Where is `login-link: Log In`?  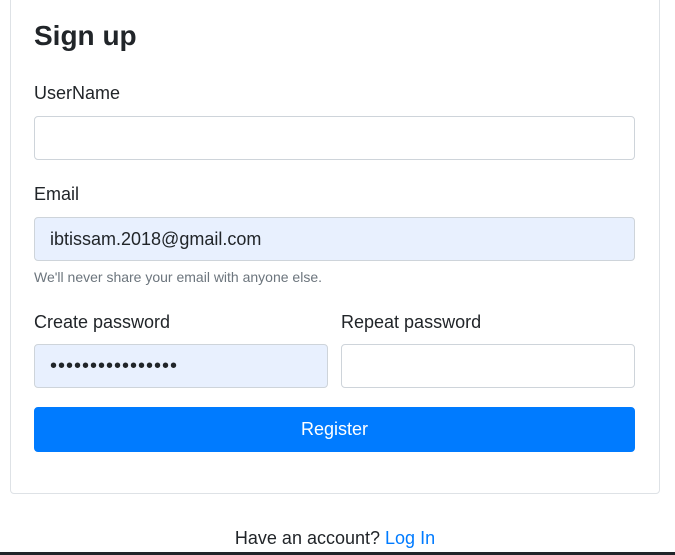 login-link: Log In is located at coordinates (410, 538).